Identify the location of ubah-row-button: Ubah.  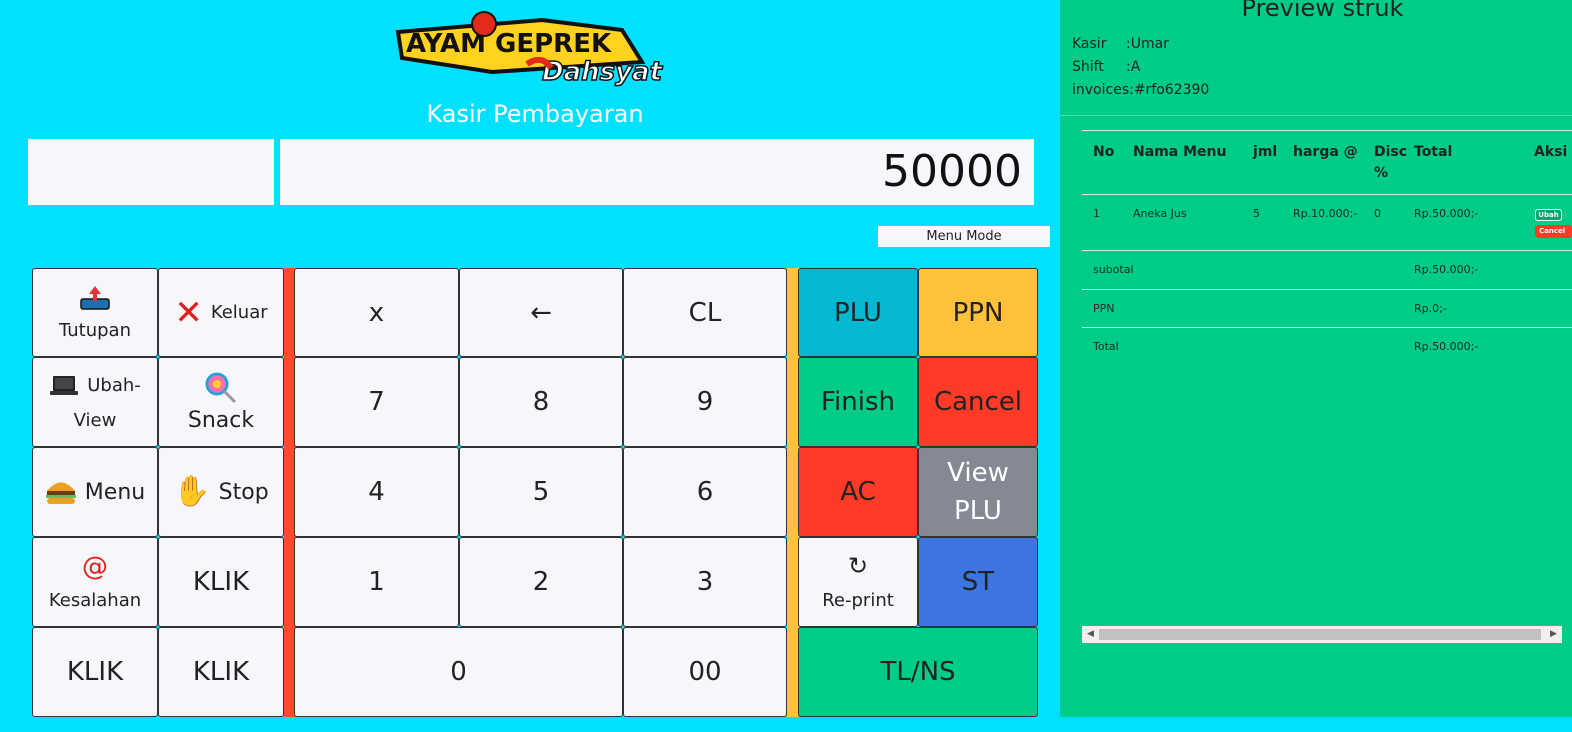
(1548, 215).